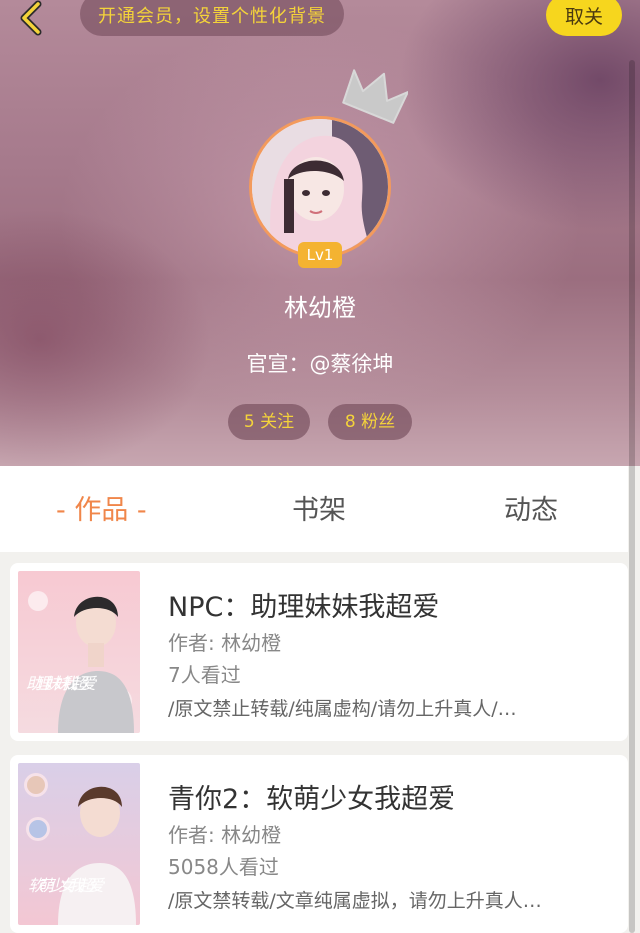  What do you see at coordinates (79, 844) in the screenshot?
I see `work-cover-image: 软萌少女 我超爱` at bounding box center [79, 844].